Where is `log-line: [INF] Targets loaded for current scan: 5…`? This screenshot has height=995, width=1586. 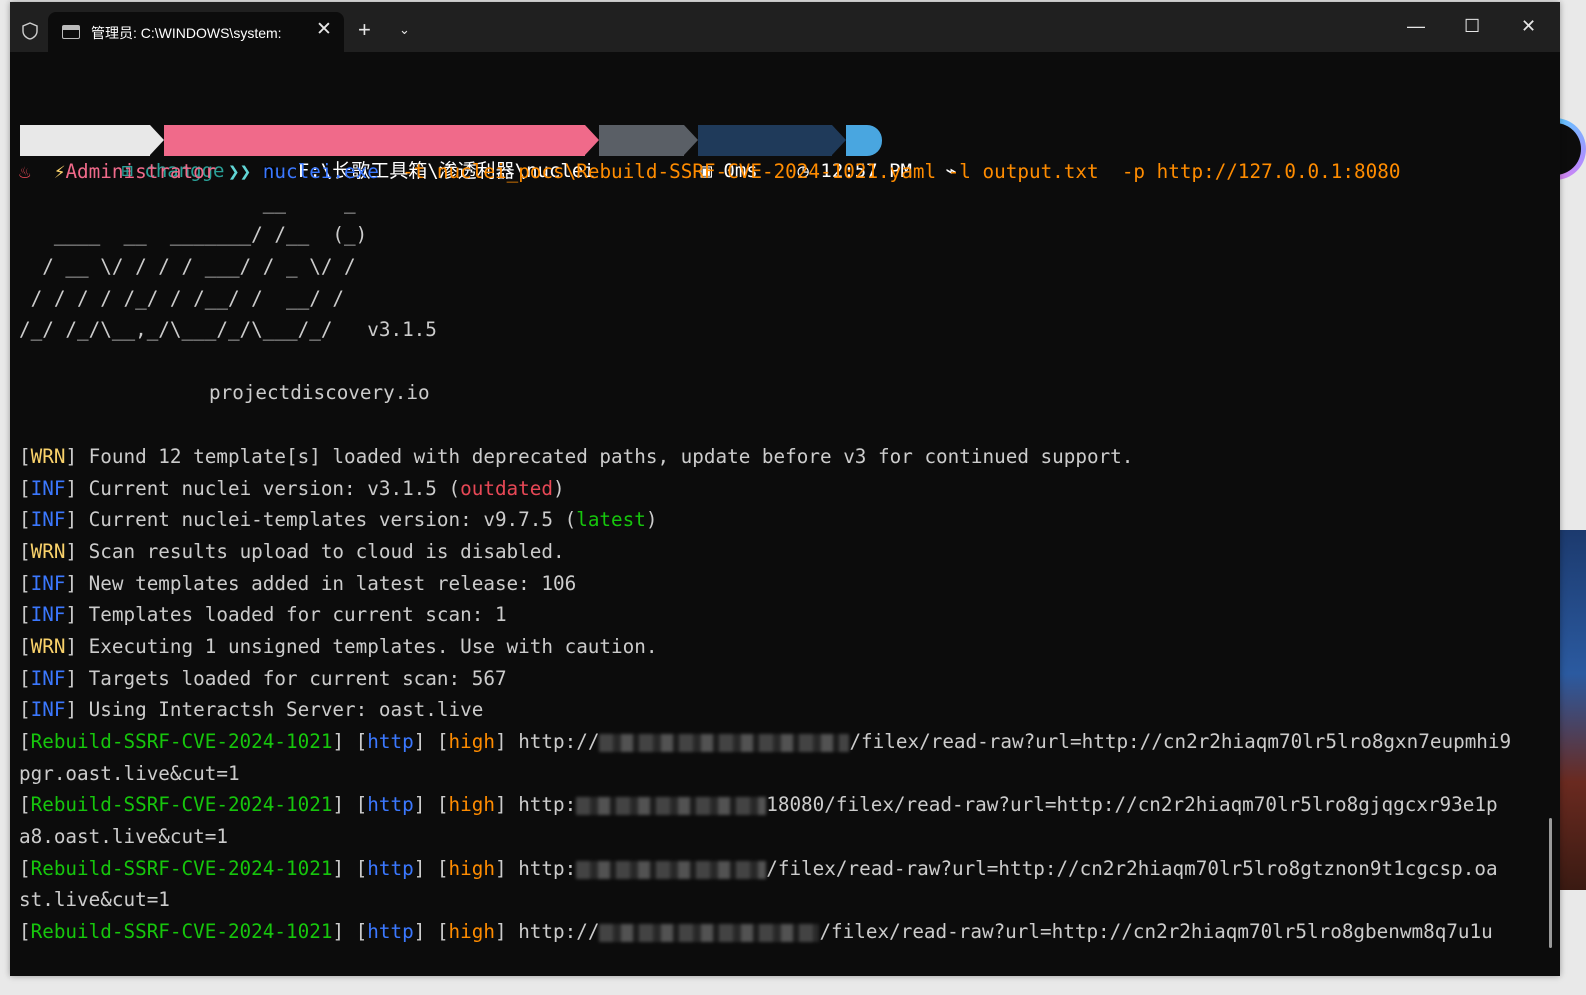
log-line: [INF] Targets loaded for current scan: 5… is located at coordinates (263, 678).